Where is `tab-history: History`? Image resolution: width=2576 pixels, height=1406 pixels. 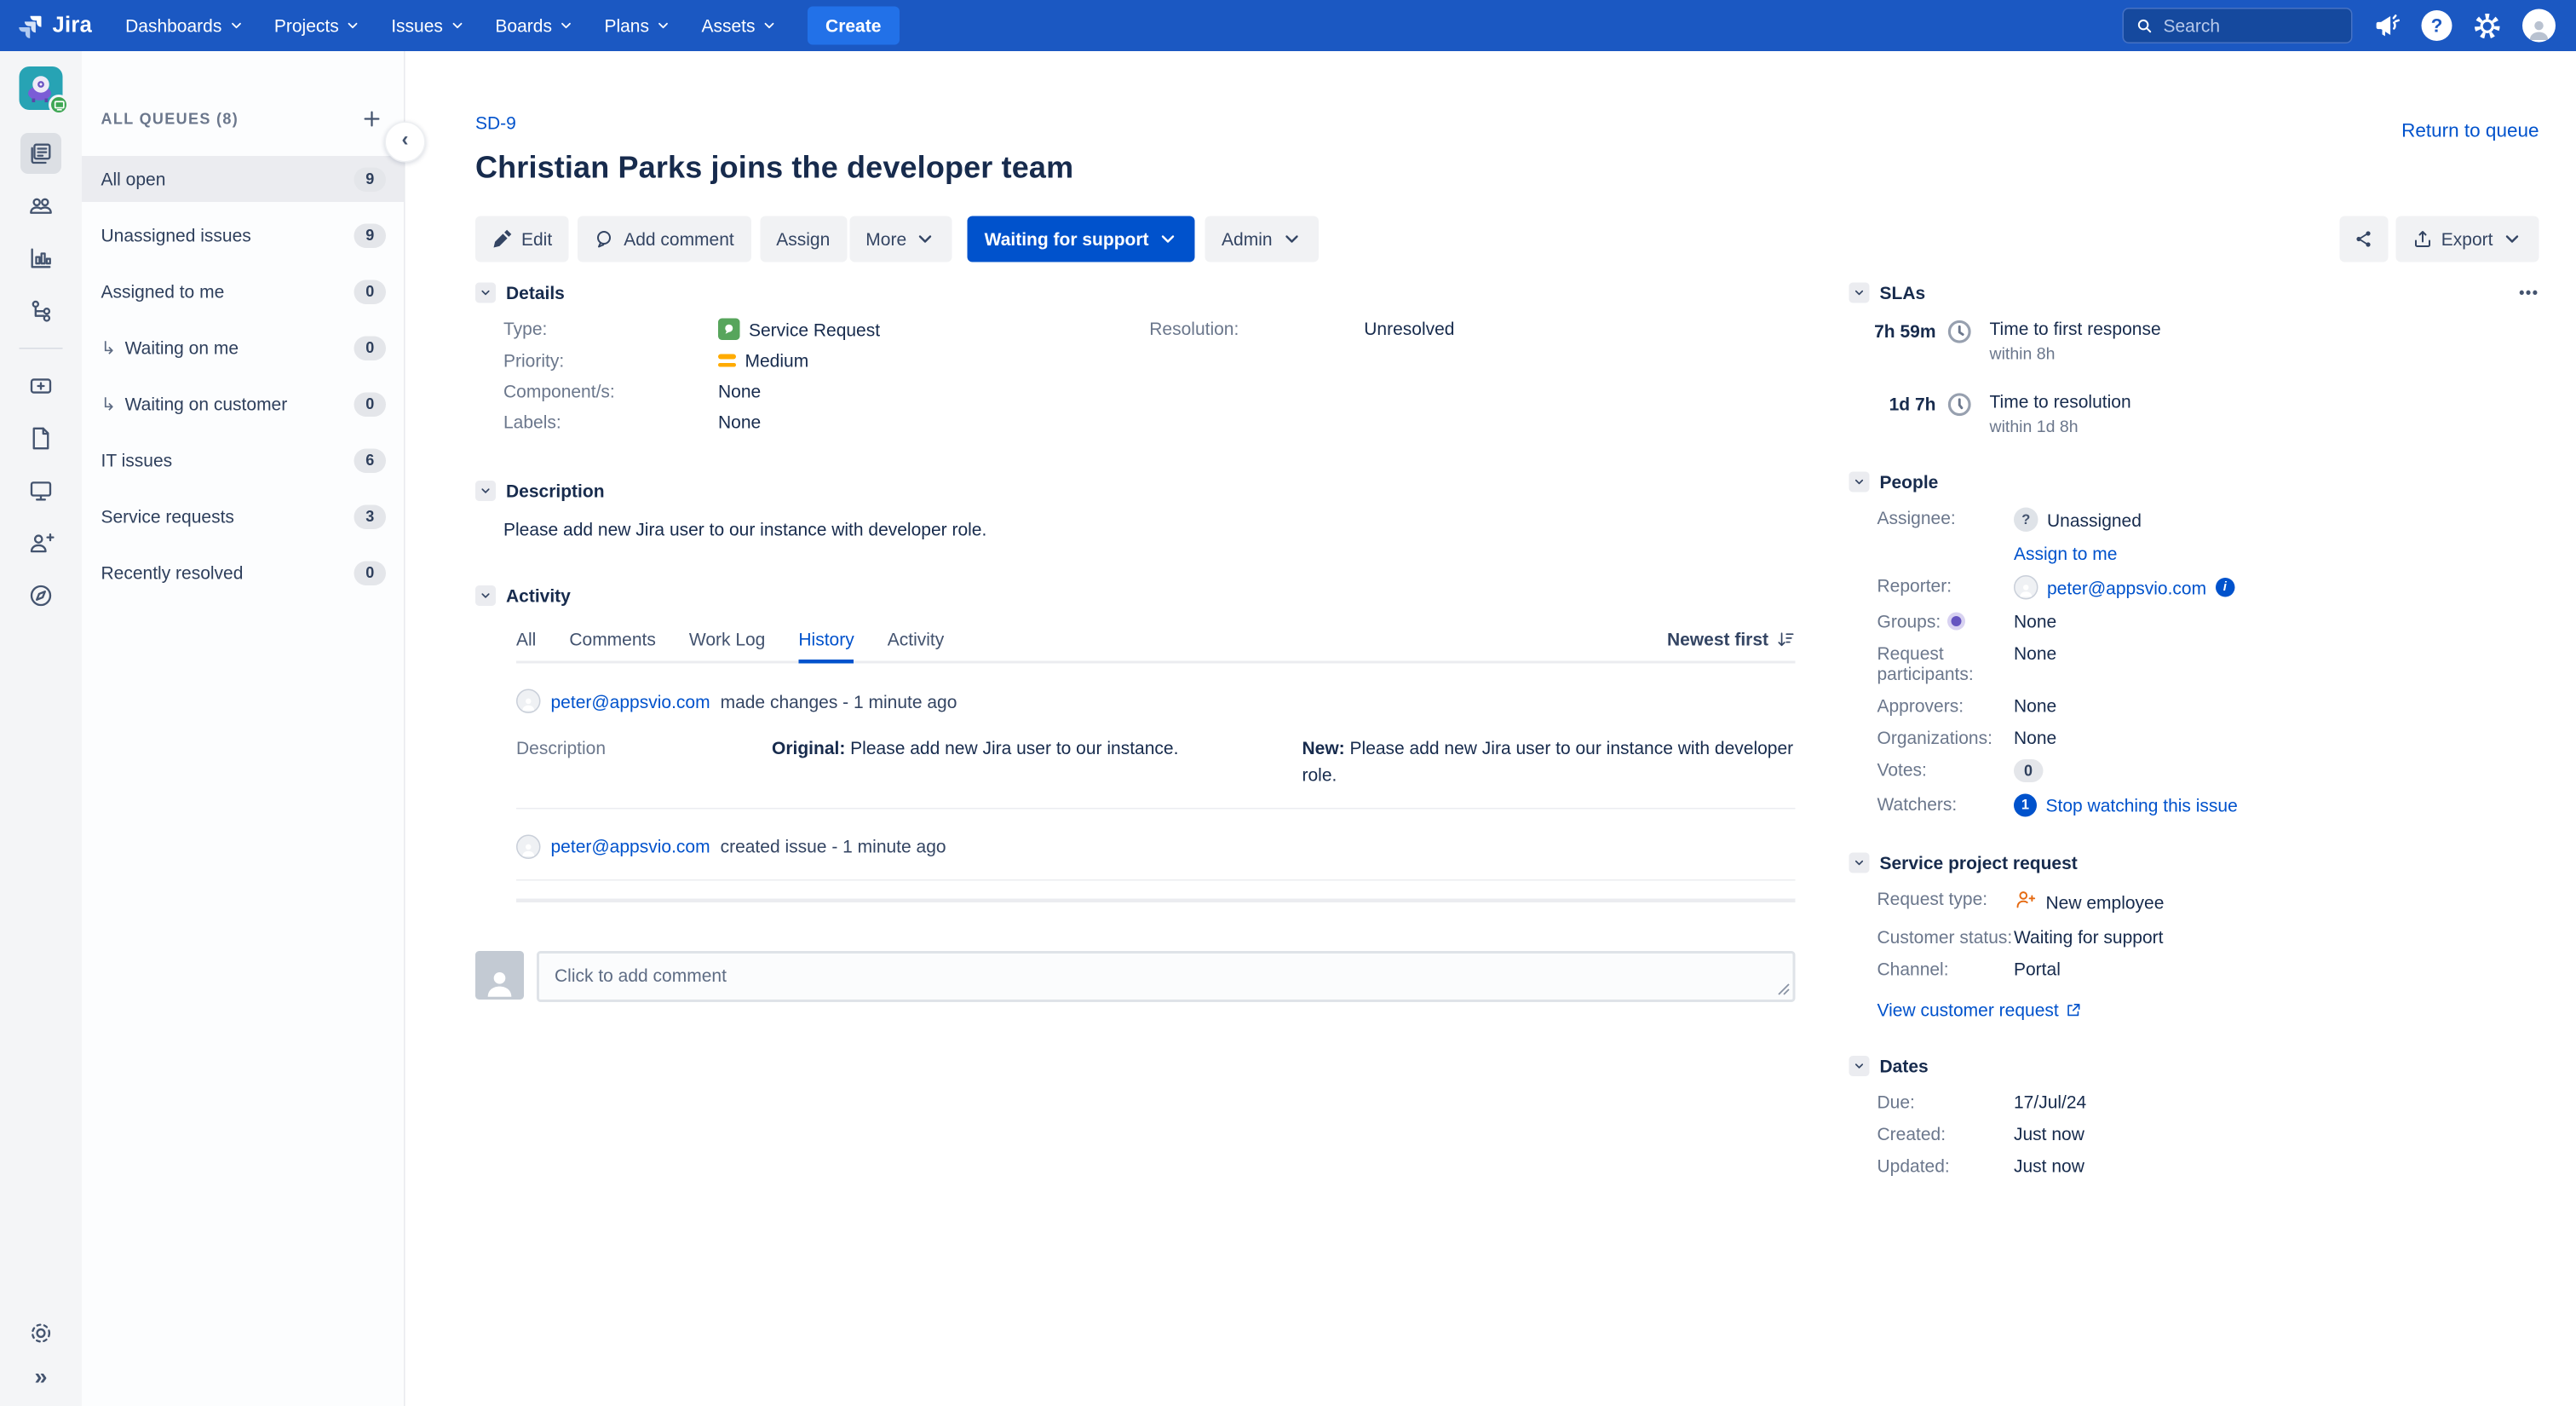 tab-history: History is located at coordinates (826, 646).